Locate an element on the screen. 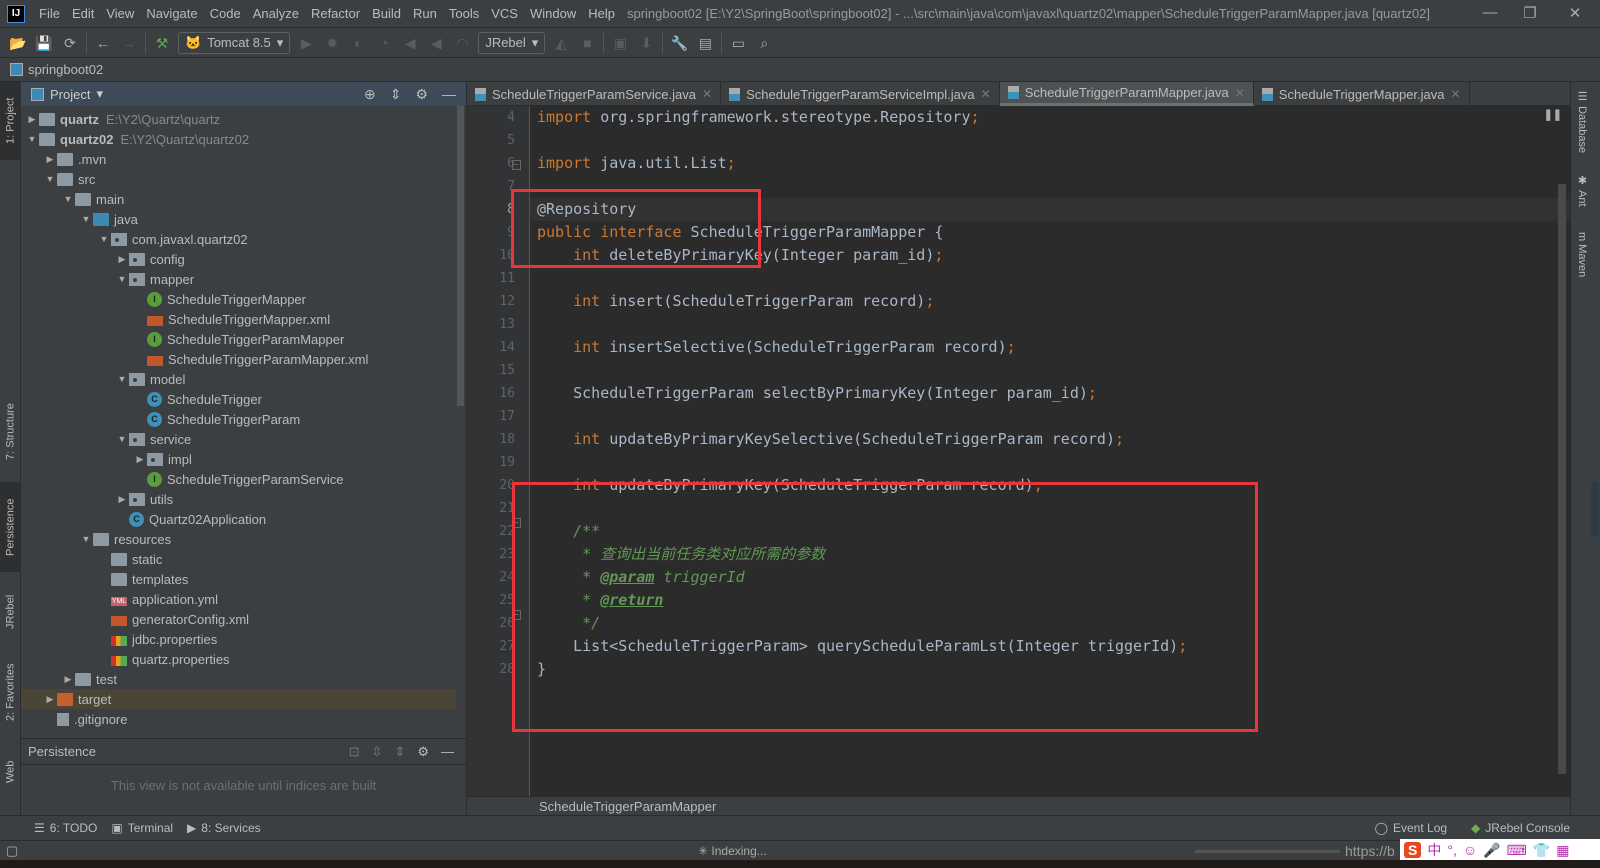 This screenshot has width=1600, height=868. tree-item: C ScheduleTriggerParam is located at coordinates (238, 419).